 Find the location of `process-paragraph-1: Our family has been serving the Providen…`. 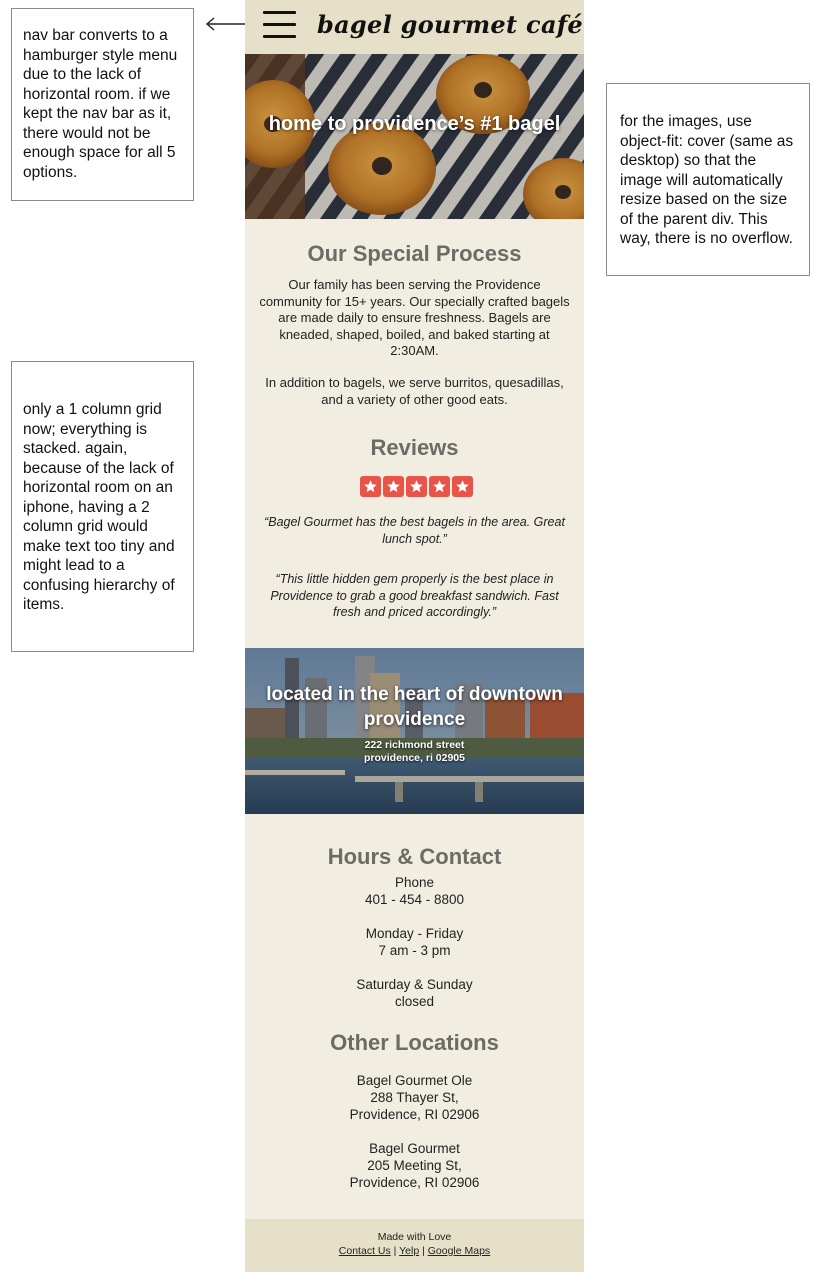

process-paragraph-1: Our family has been serving the Providen… is located at coordinates (414, 317).